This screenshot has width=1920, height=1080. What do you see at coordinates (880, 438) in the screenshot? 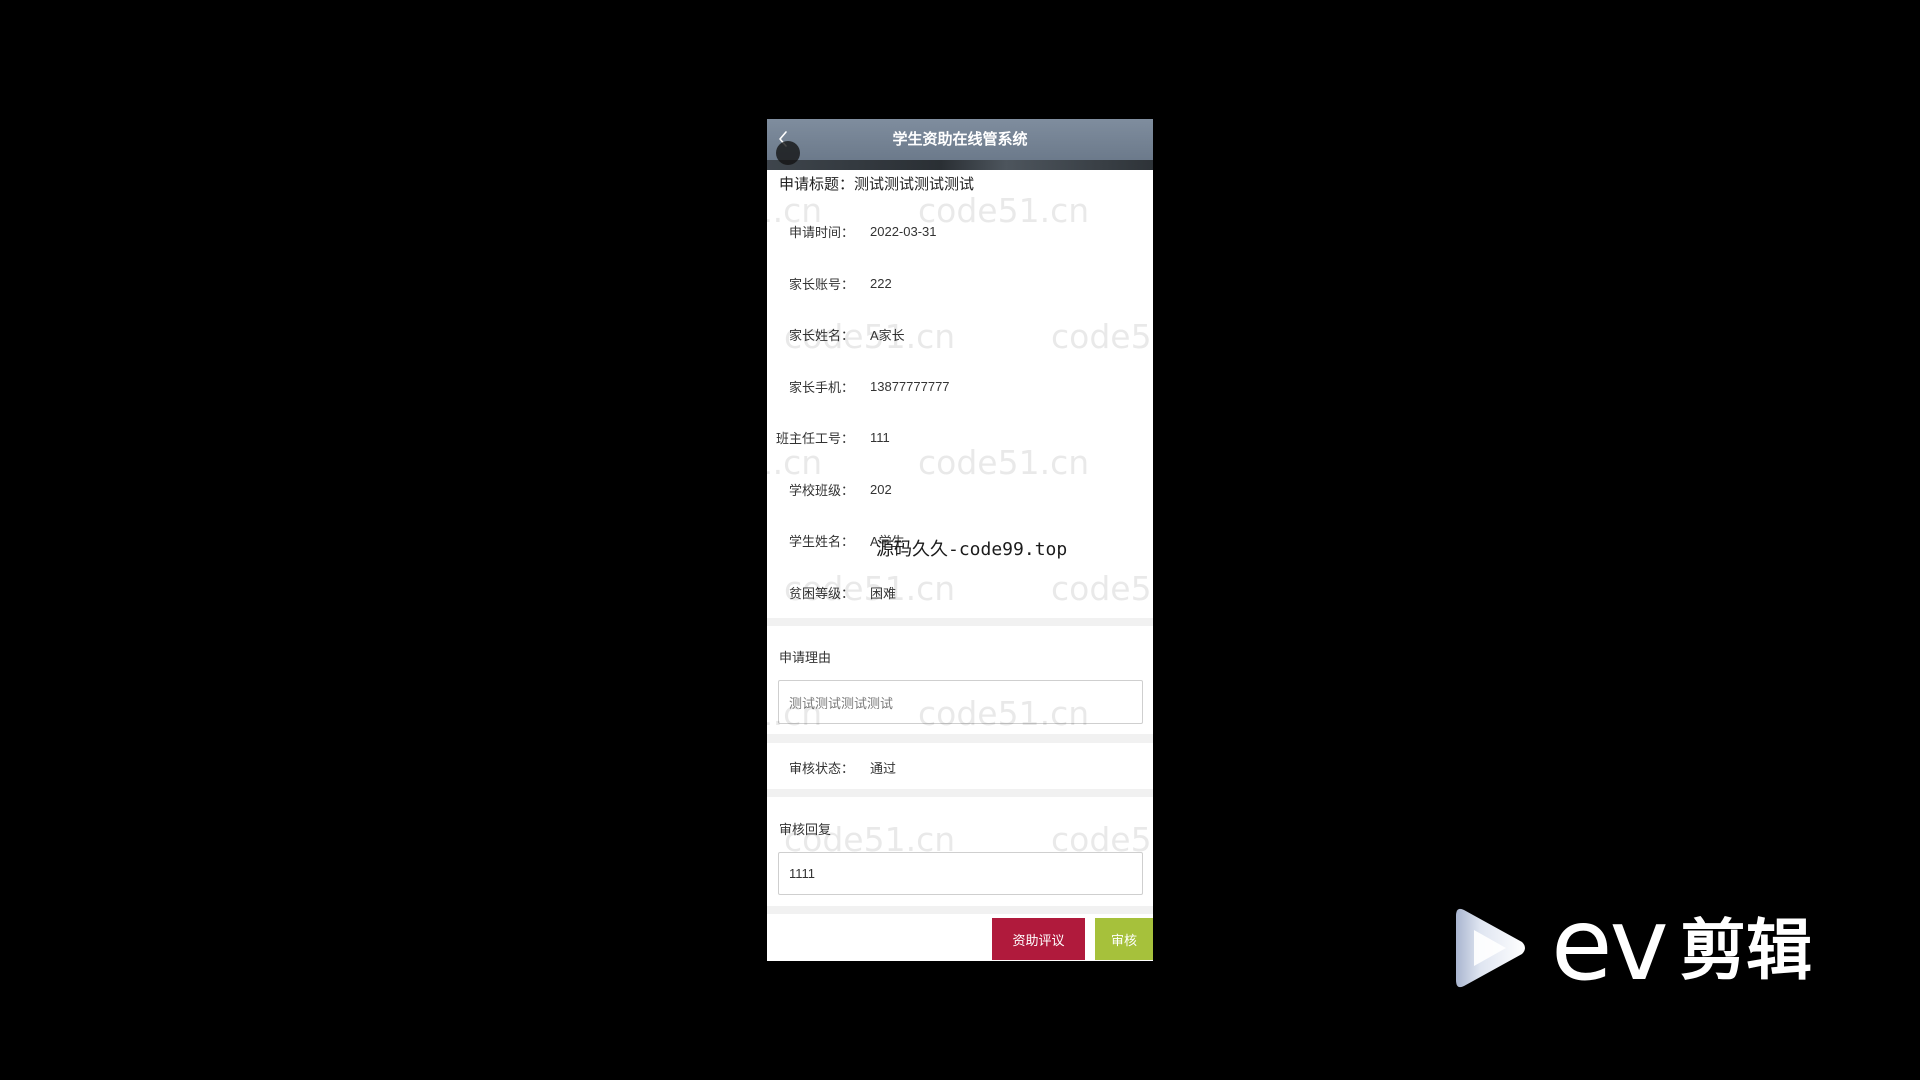
I see `field-value: 111` at bounding box center [880, 438].